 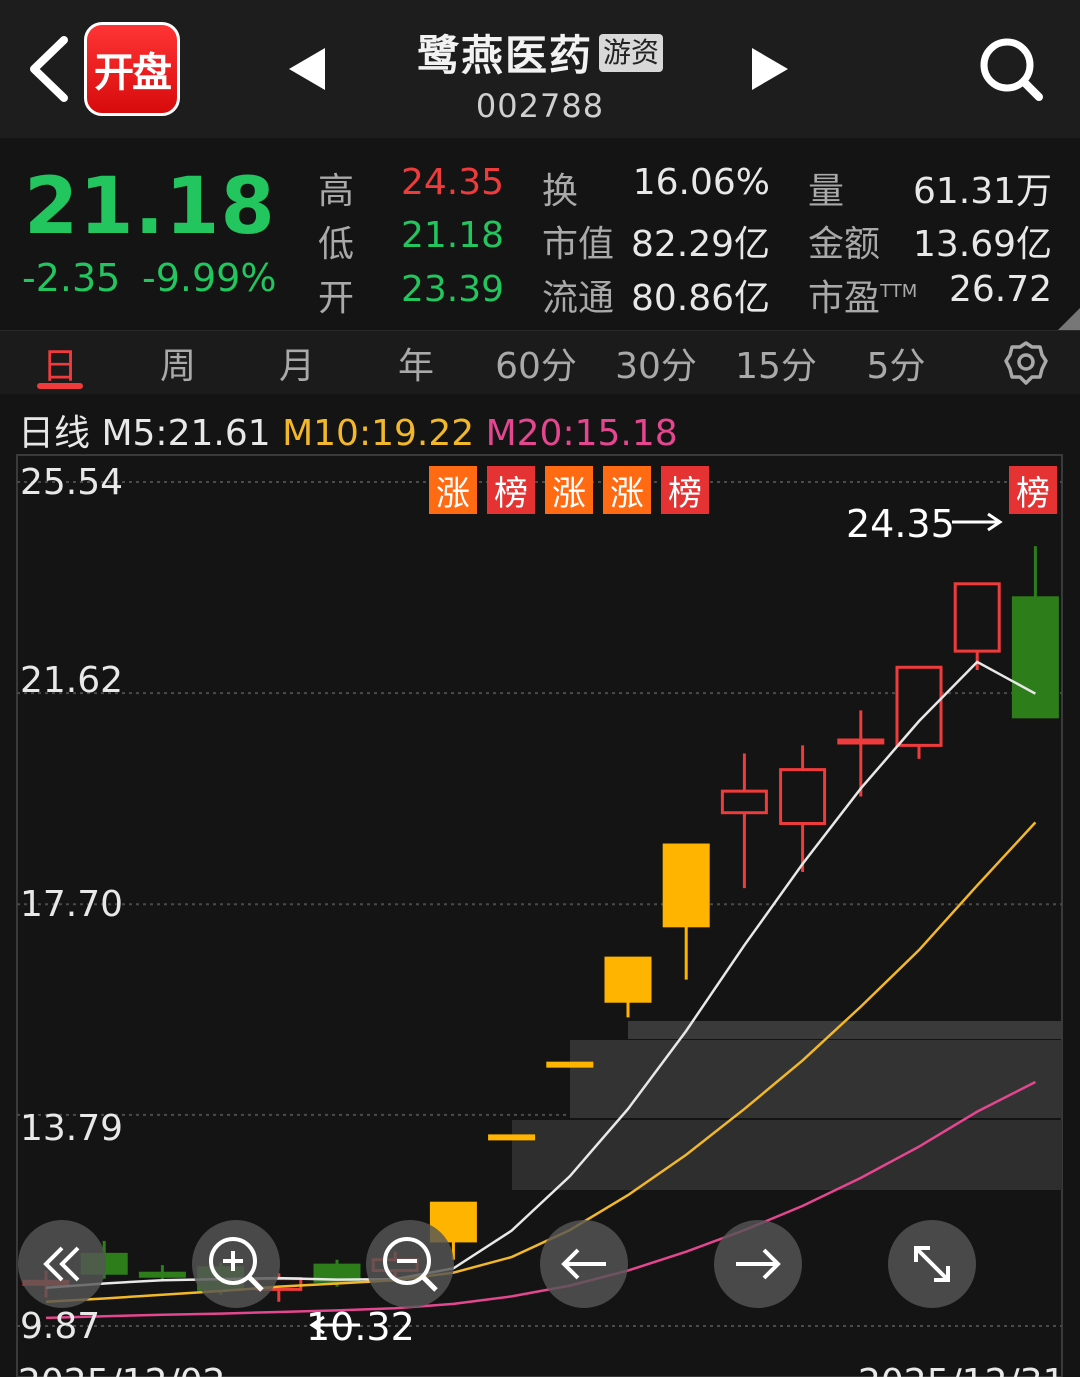 I want to click on stat-value-amount: 13.69亿, so click(x=982, y=244).